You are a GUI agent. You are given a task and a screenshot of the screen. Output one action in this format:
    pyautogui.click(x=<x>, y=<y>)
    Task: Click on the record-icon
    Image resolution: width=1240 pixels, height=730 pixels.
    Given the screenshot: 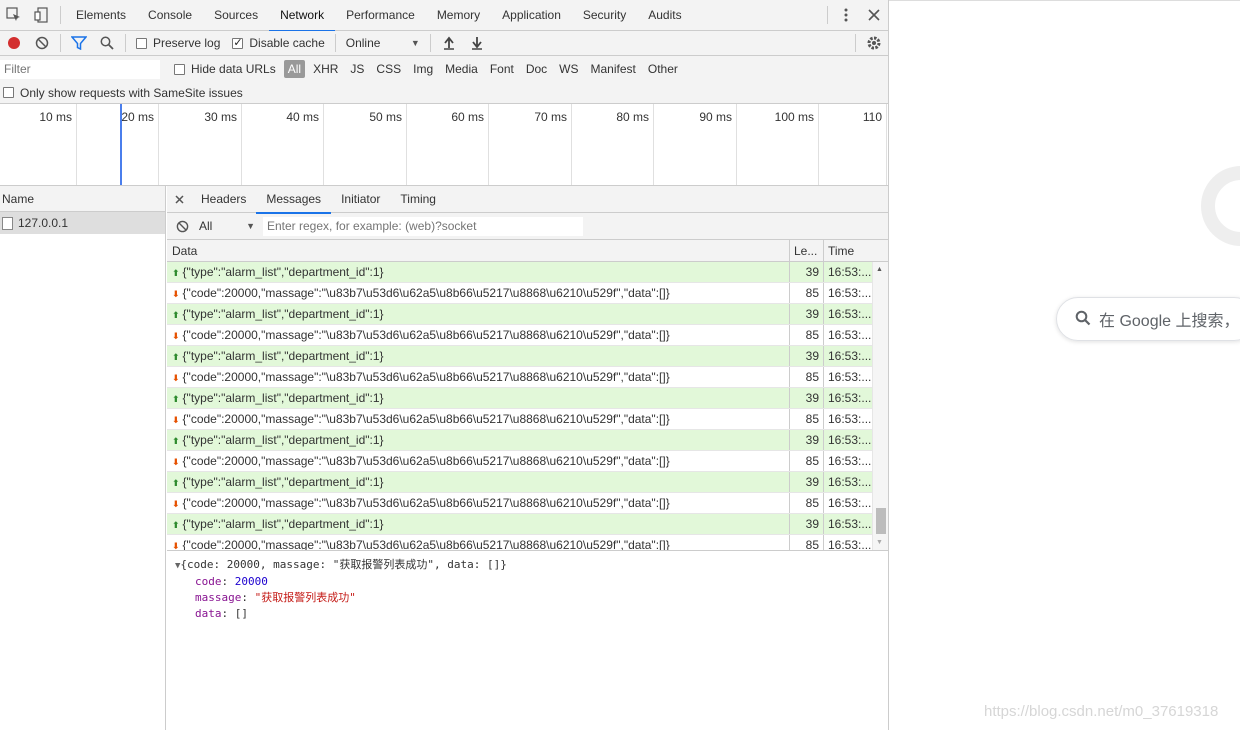 What is the action you would take?
    pyautogui.click(x=14, y=43)
    